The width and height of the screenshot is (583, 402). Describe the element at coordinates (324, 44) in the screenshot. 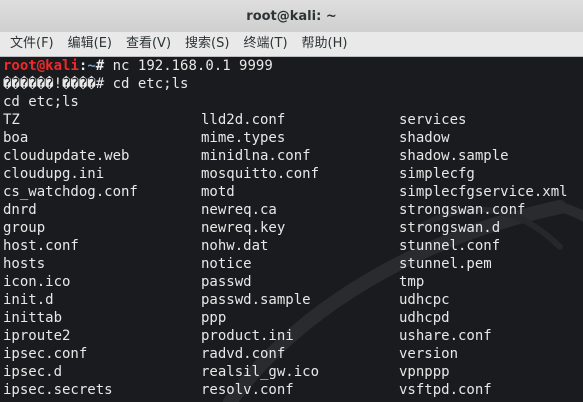

I see `menu-help: 帮助(H)` at that location.